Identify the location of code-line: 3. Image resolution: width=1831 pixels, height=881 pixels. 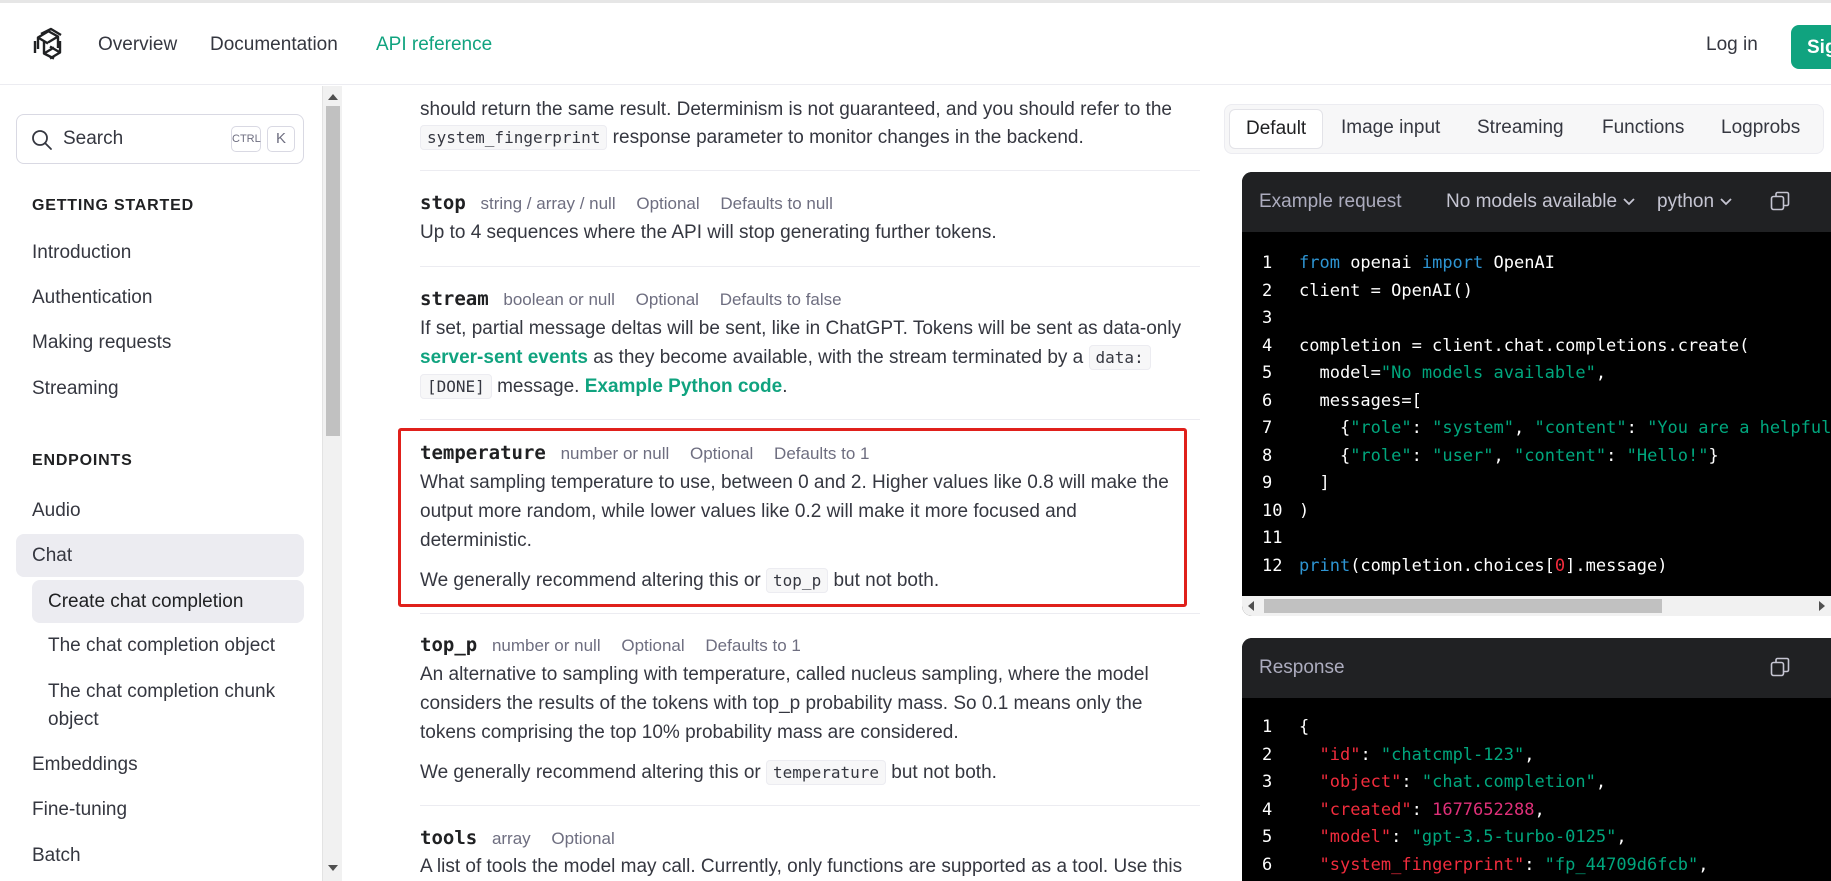
(1267, 318).